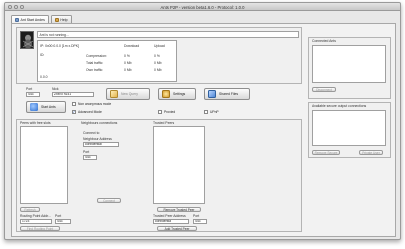 This screenshot has width=405, height=249. I want to click on upnp-checkbox: UPnP, so click(211, 112).